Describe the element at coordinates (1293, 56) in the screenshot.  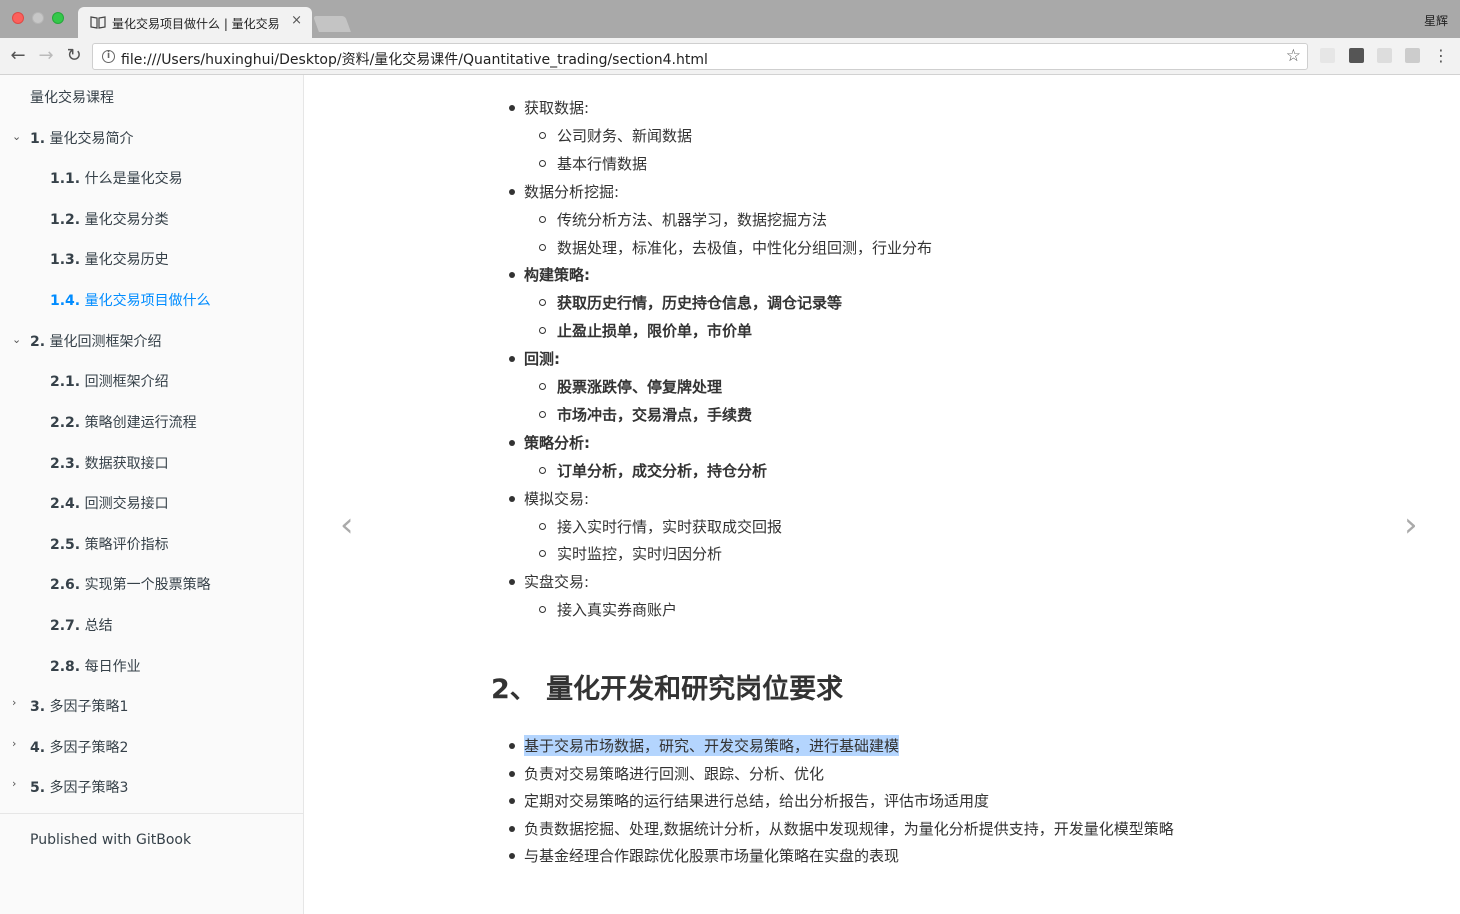
I see `bookmark-star-icon: ☆` at that location.